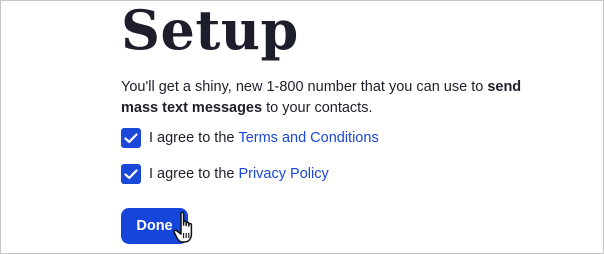 The height and width of the screenshot is (254, 604). What do you see at coordinates (210, 31) in the screenshot?
I see `page-title: Setup` at bounding box center [210, 31].